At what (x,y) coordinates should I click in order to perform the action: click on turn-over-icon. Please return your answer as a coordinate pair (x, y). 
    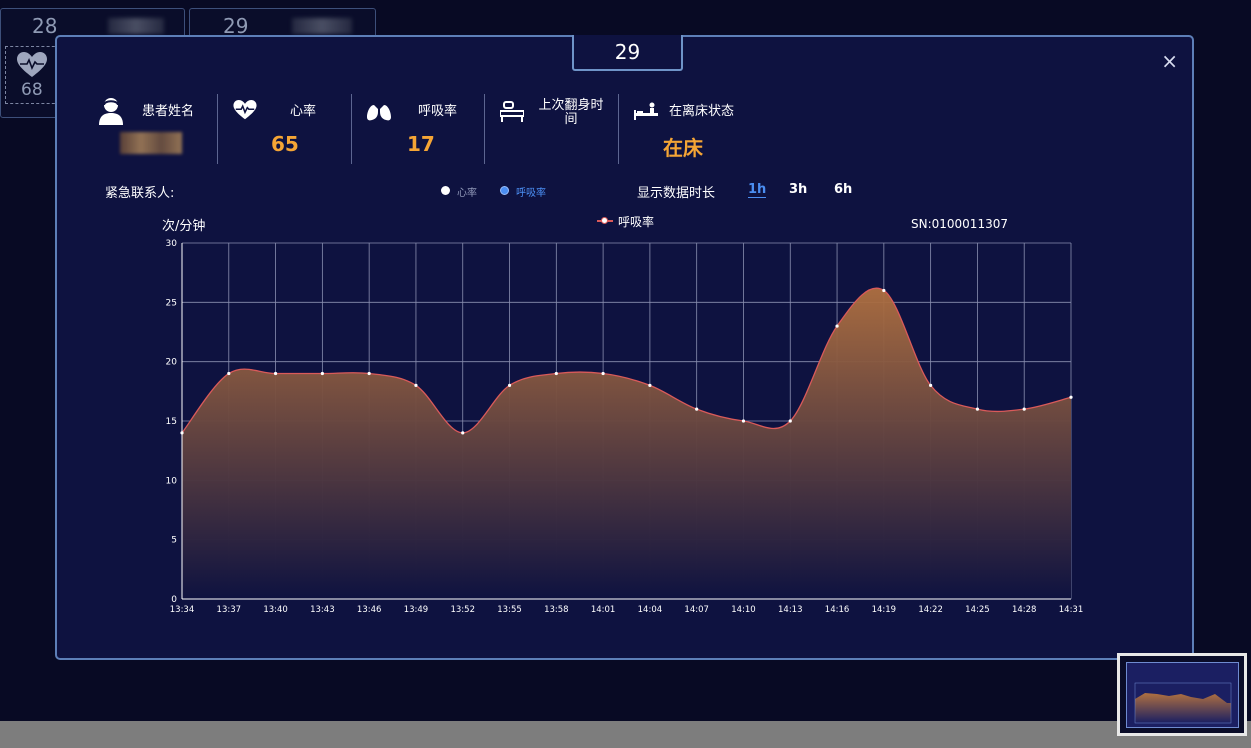
    Looking at the image, I should click on (512, 111).